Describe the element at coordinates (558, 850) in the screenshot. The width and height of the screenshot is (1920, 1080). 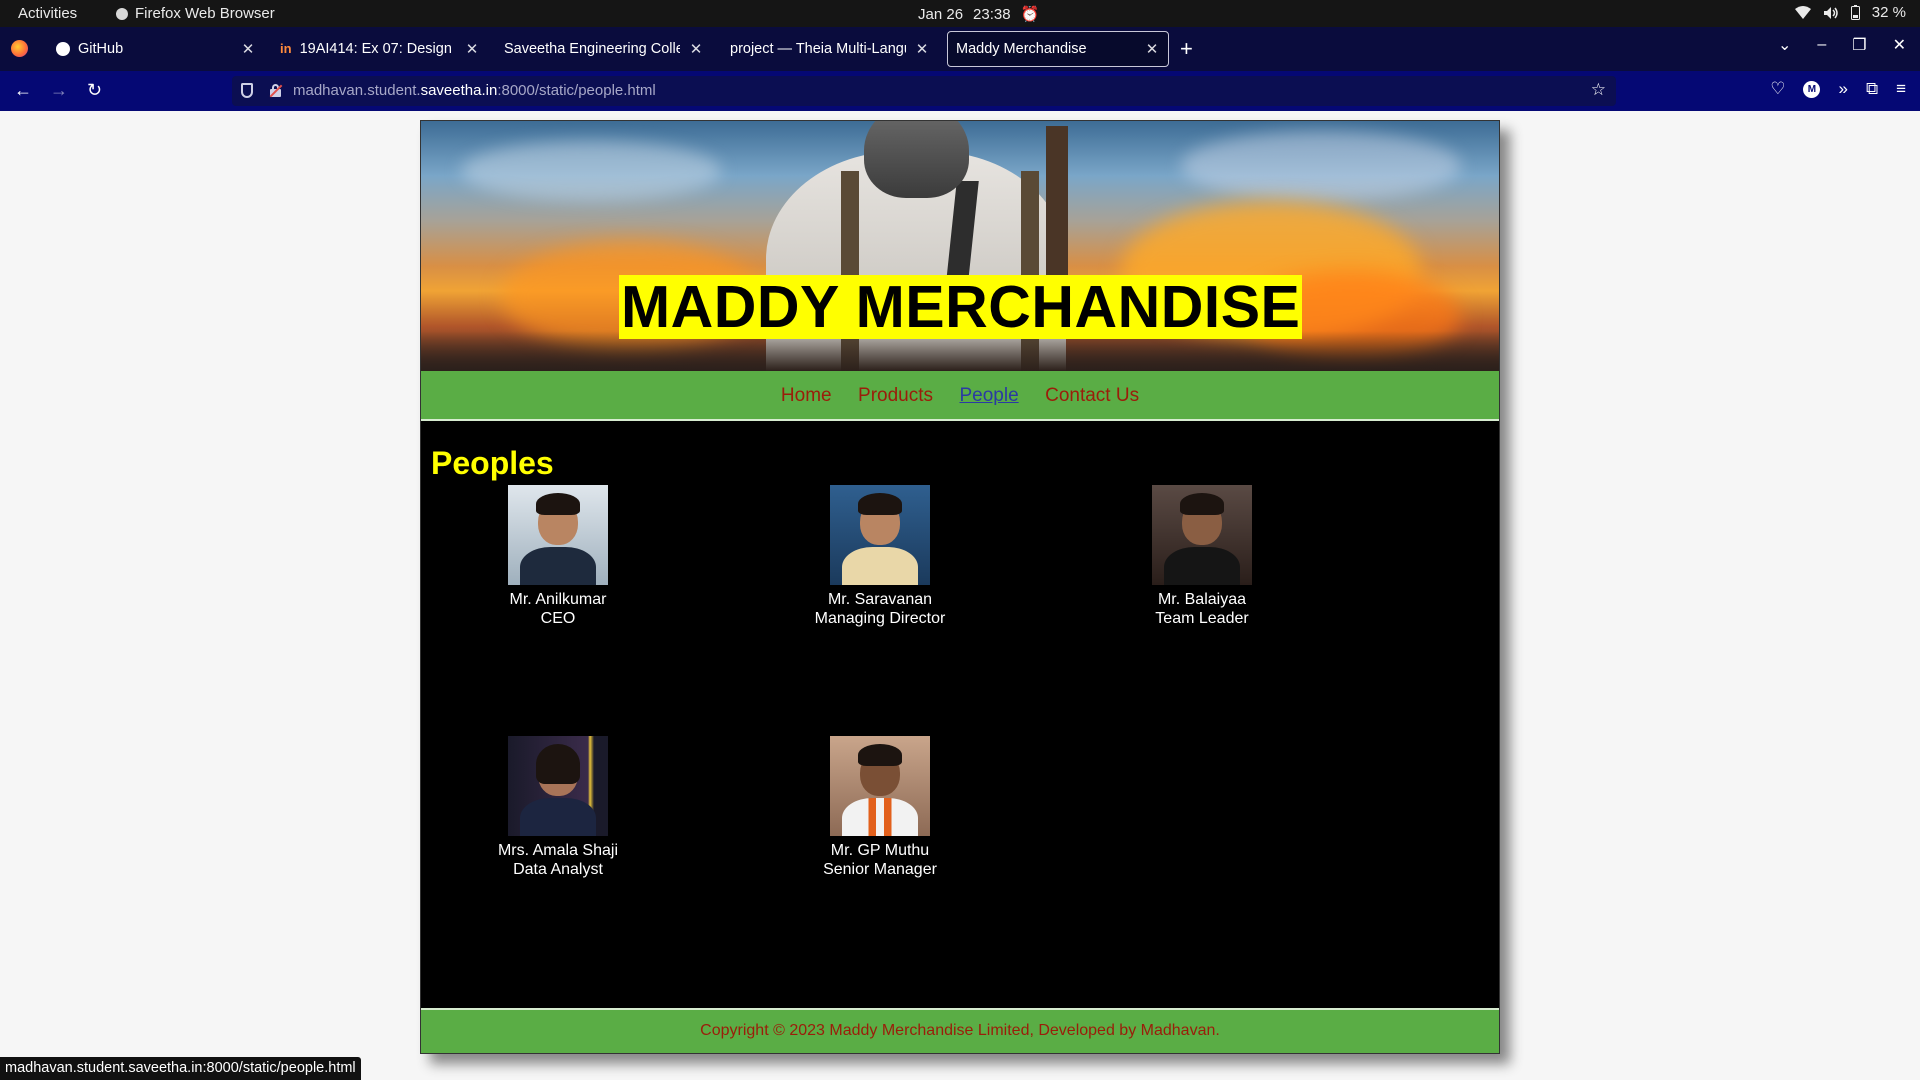
I see `person-name: Mrs. Amala Shaji` at that location.